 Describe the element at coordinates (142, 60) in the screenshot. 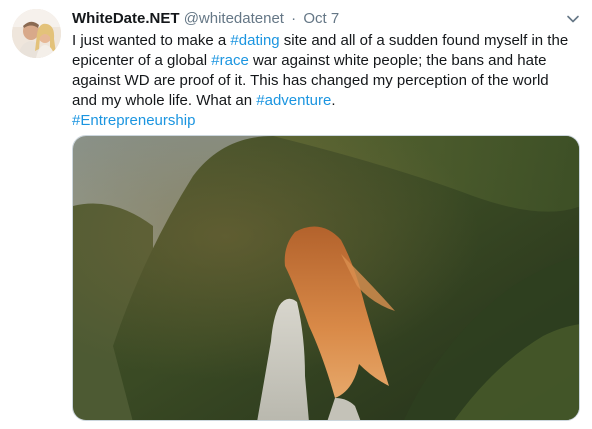

I see `text-segment: epicenter of a global` at that location.